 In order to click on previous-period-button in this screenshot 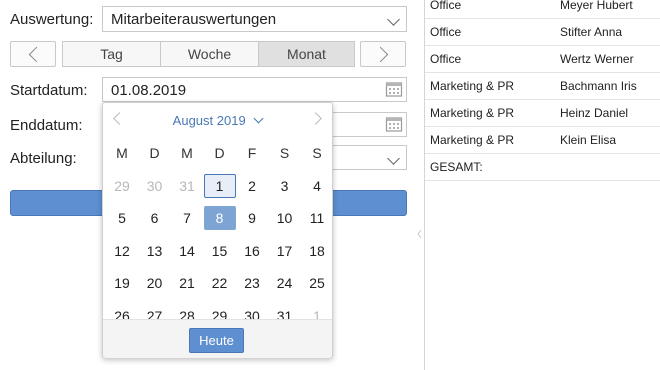, I will do `click(33, 54)`.